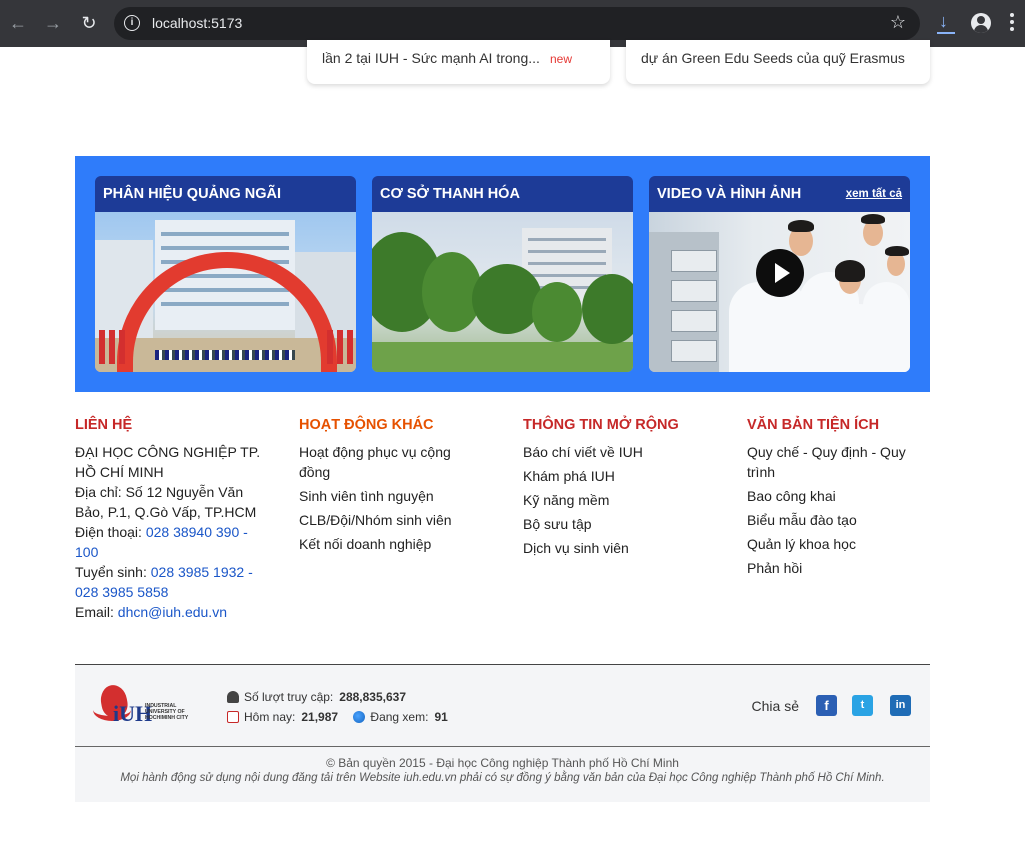 This screenshot has height=860, width=1025. What do you see at coordinates (832, 496) in the screenshot?
I see `footer-link: Bao công khai` at bounding box center [832, 496].